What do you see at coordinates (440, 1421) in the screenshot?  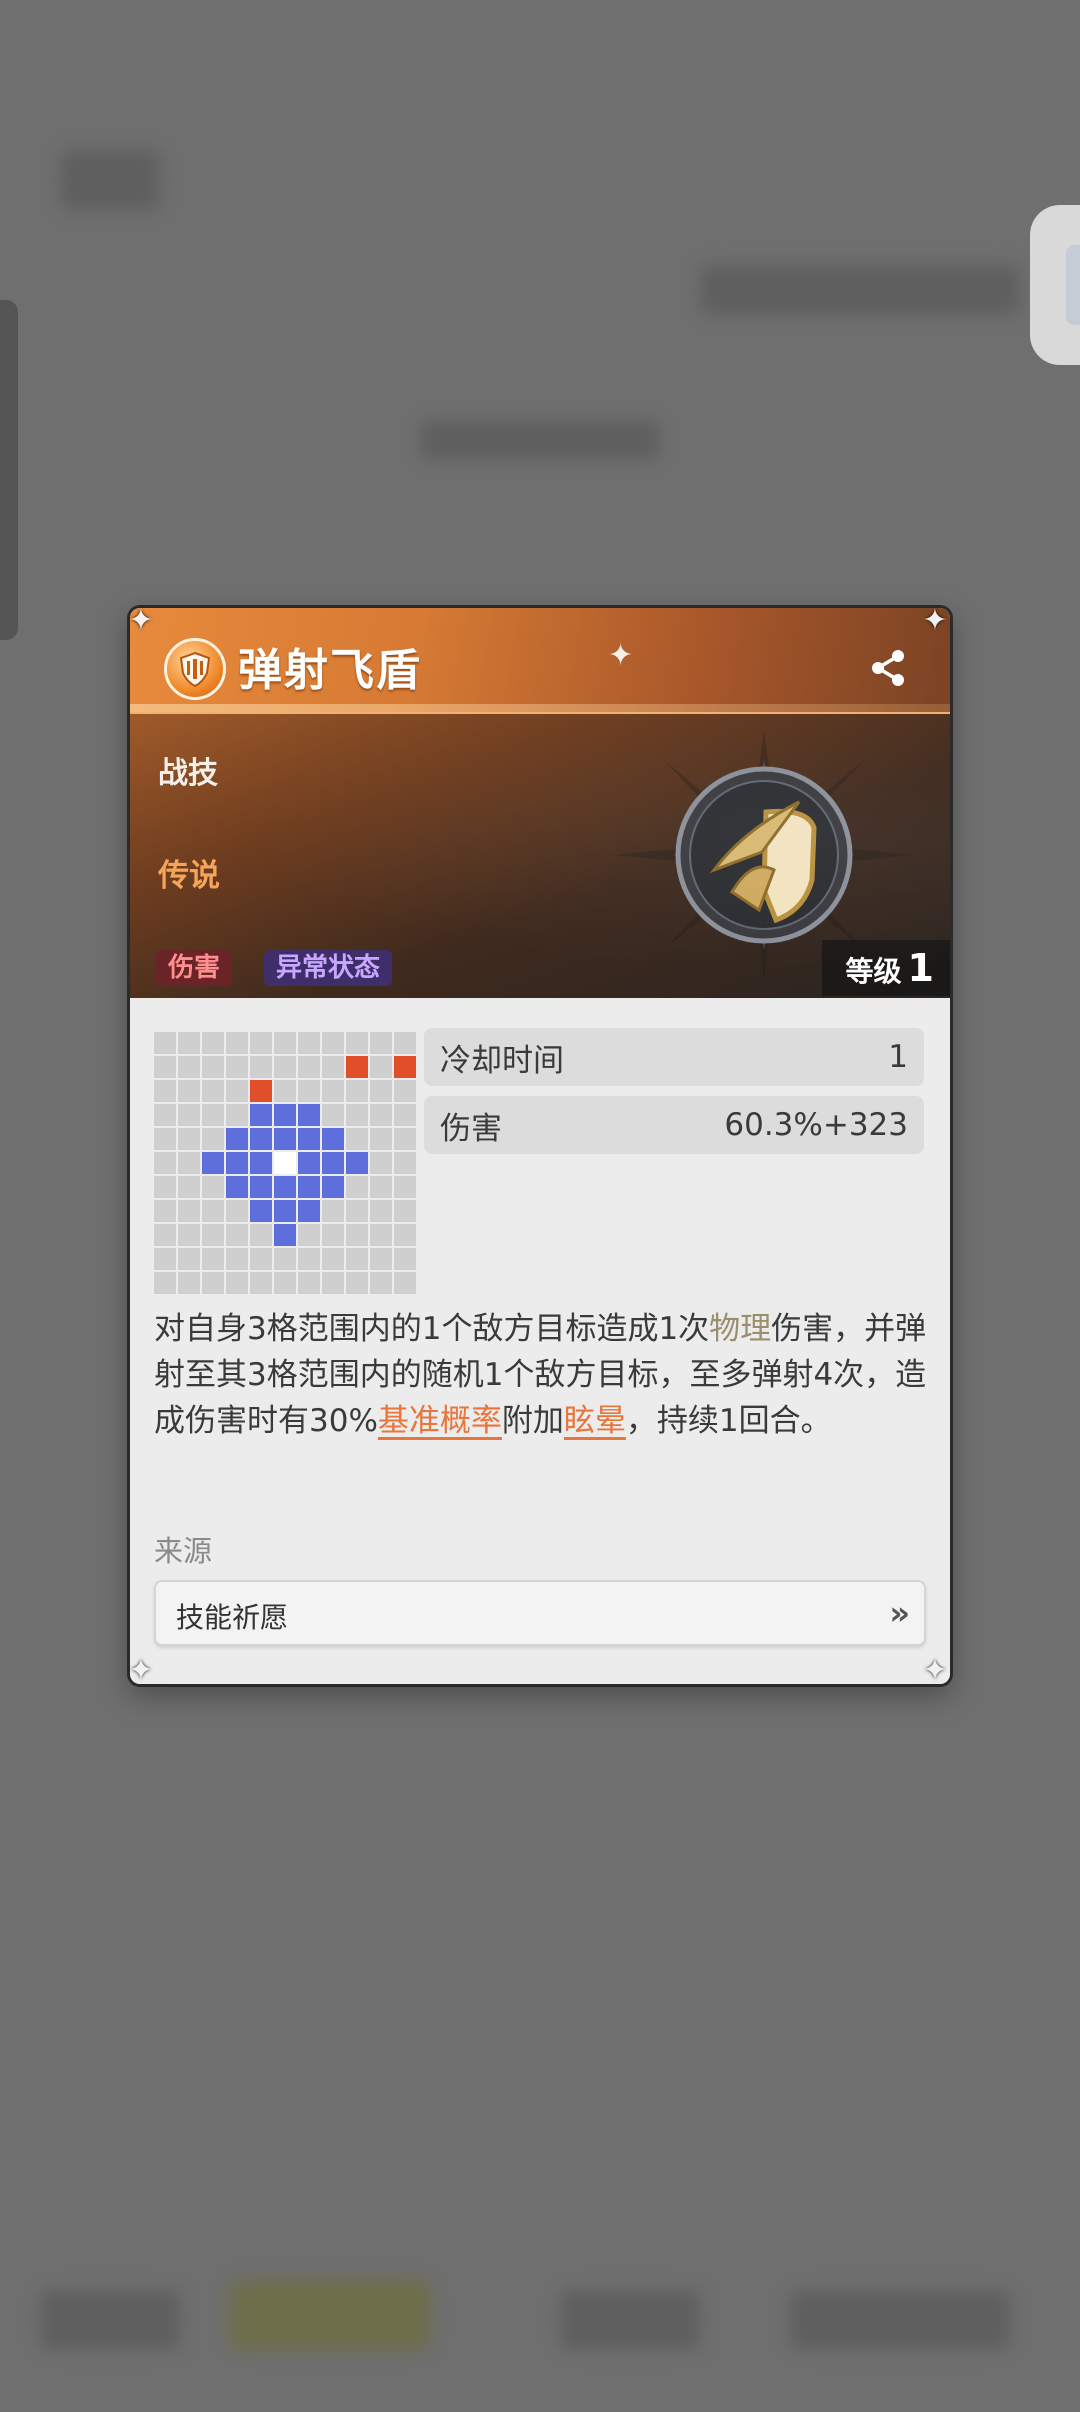 I see `keyword-base-chance-link: 基准概率` at bounding box center [440, 1421].